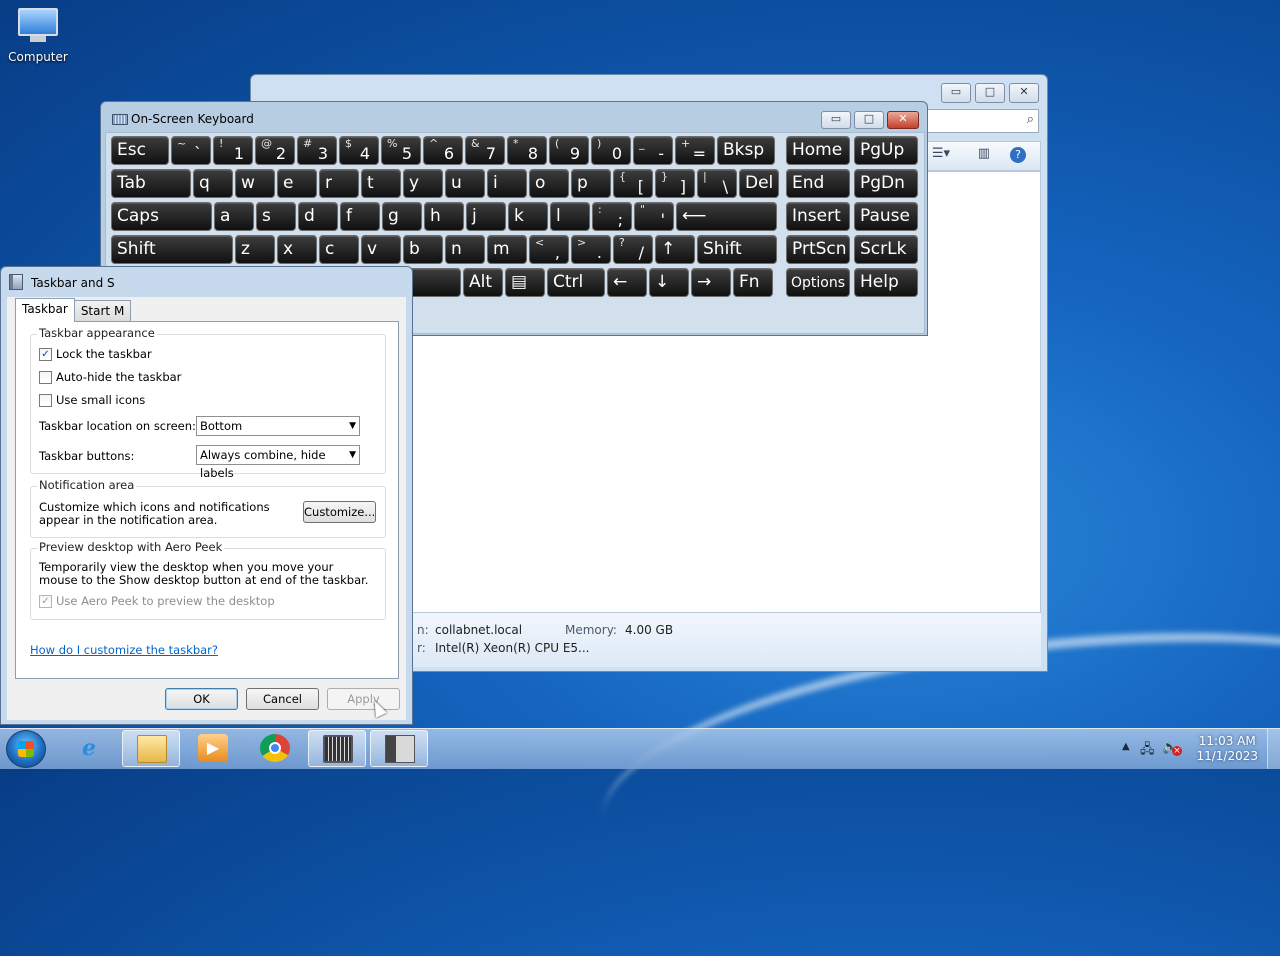 Image resolution: width=1280 pixels, height=956 pixels. I want to click on key-6: ^ 6, so click(443, 150).